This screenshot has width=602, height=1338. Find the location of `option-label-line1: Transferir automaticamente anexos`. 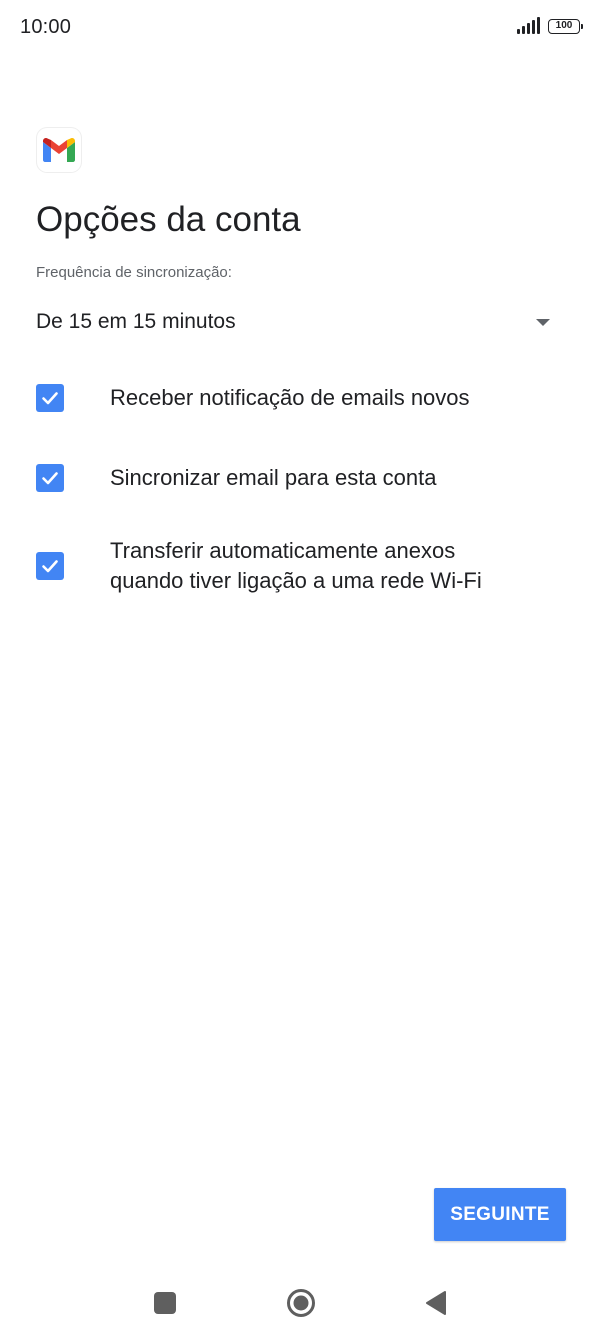

option-label-line1: Transferir automaticamente anexos is located at coordinates (283, 550).